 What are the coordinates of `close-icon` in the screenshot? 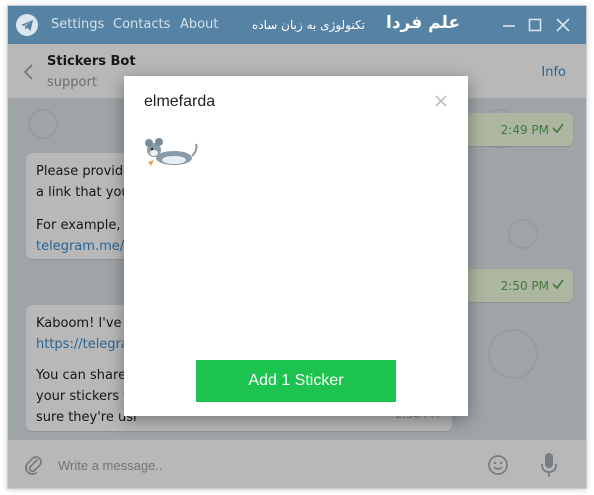 It's located at (441, 101).